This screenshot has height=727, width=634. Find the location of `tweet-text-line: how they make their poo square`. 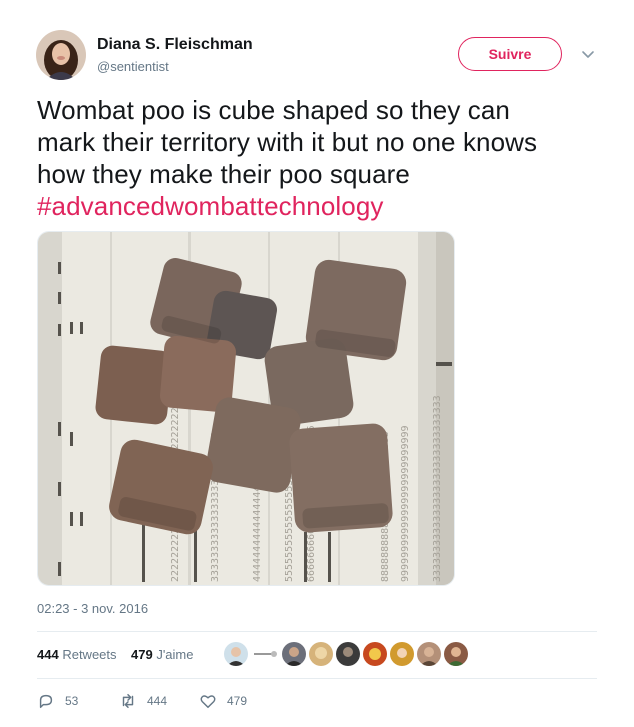

tweet-text-line: how they make their poo square is located at coordinates (223, 174).